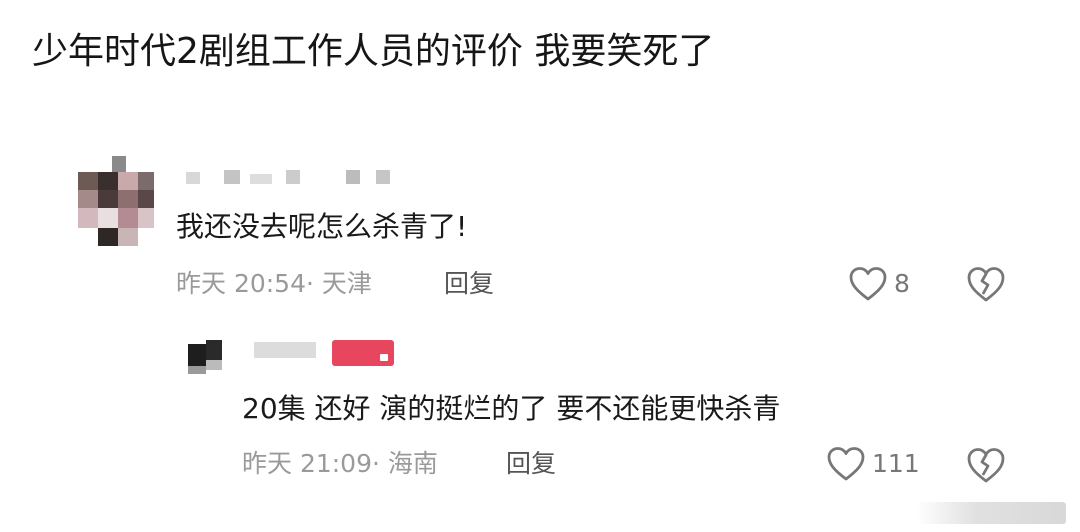 This screenshot has height=532, width=1080. I want to click on comment-meta: 昨天 21:09· 海南, so click(340, 464).